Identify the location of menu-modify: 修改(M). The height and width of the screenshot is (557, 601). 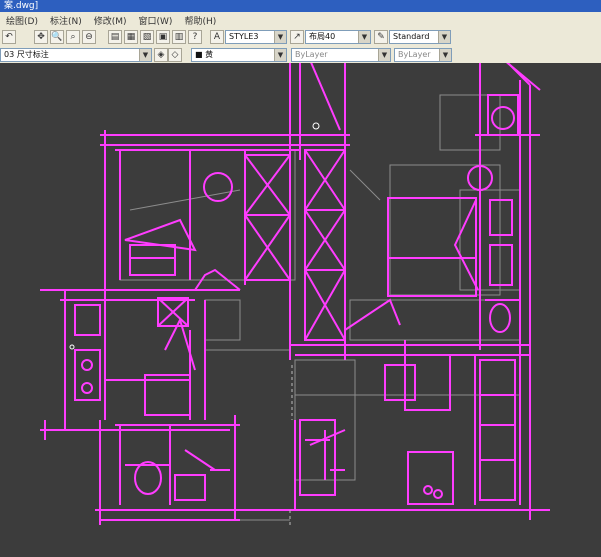
(110, 20).